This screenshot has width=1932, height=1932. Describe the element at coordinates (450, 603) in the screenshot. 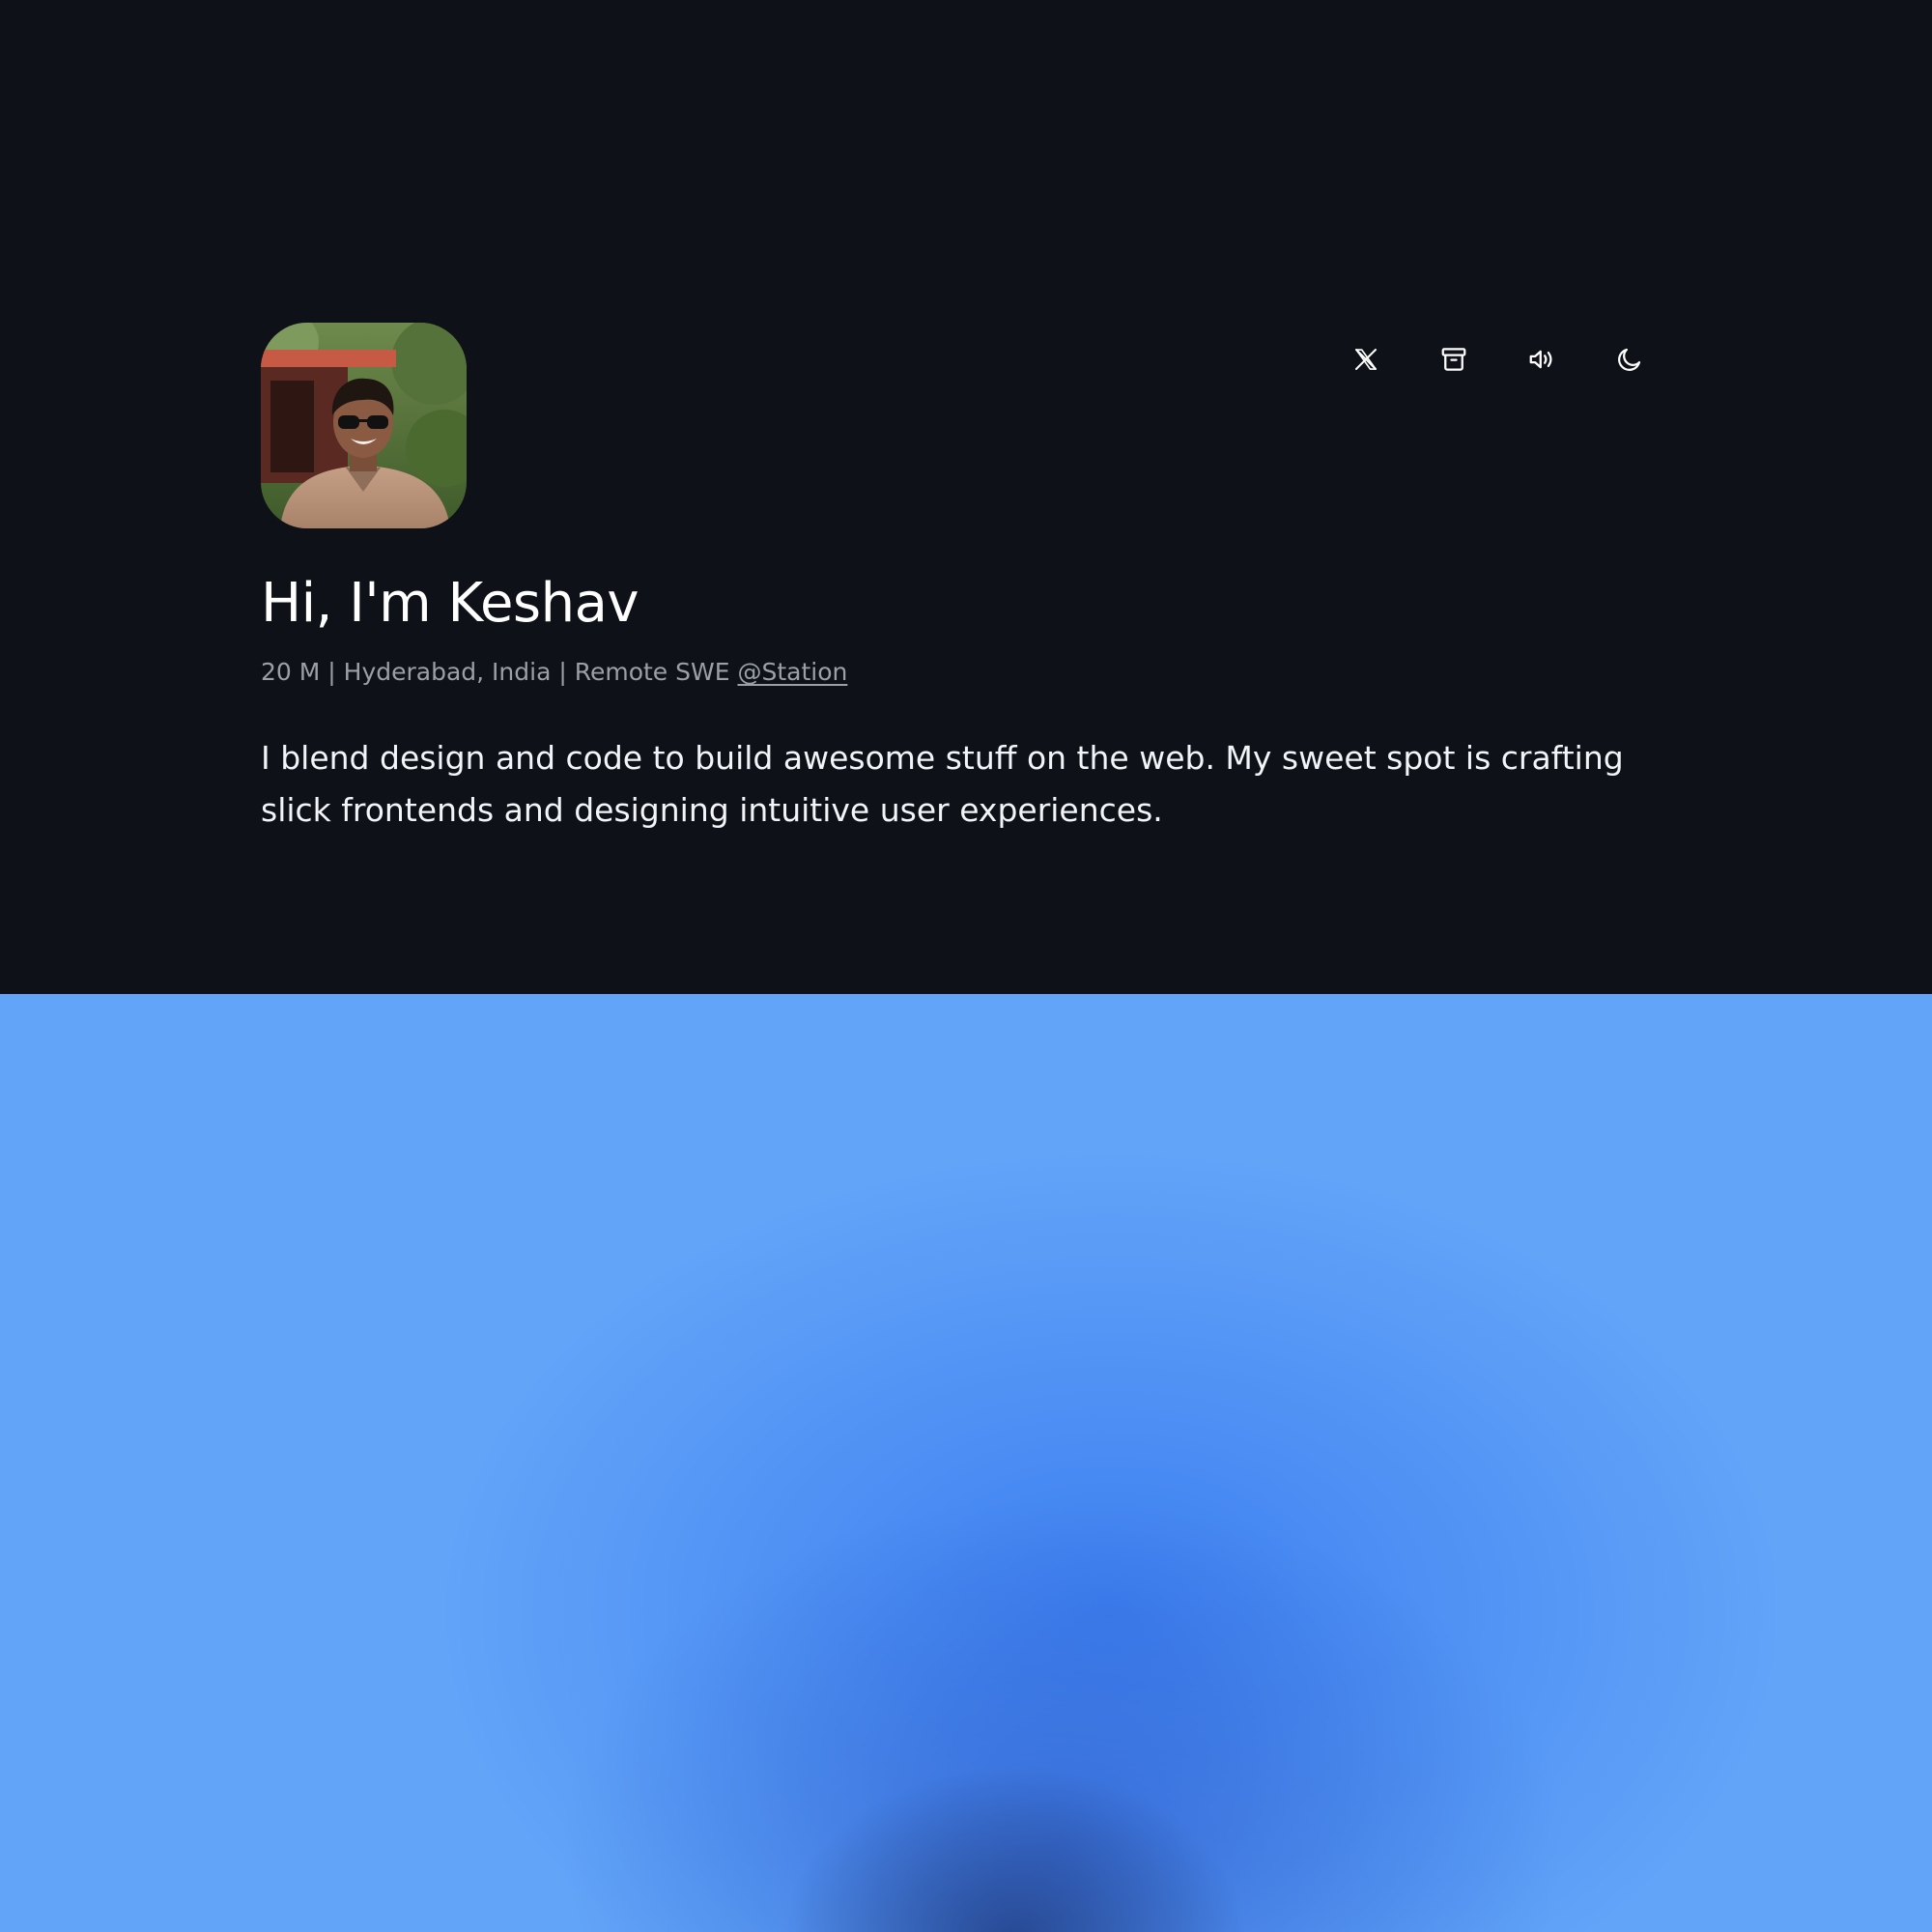

I see `page-title: Hi, I'm Keshav` at that location.